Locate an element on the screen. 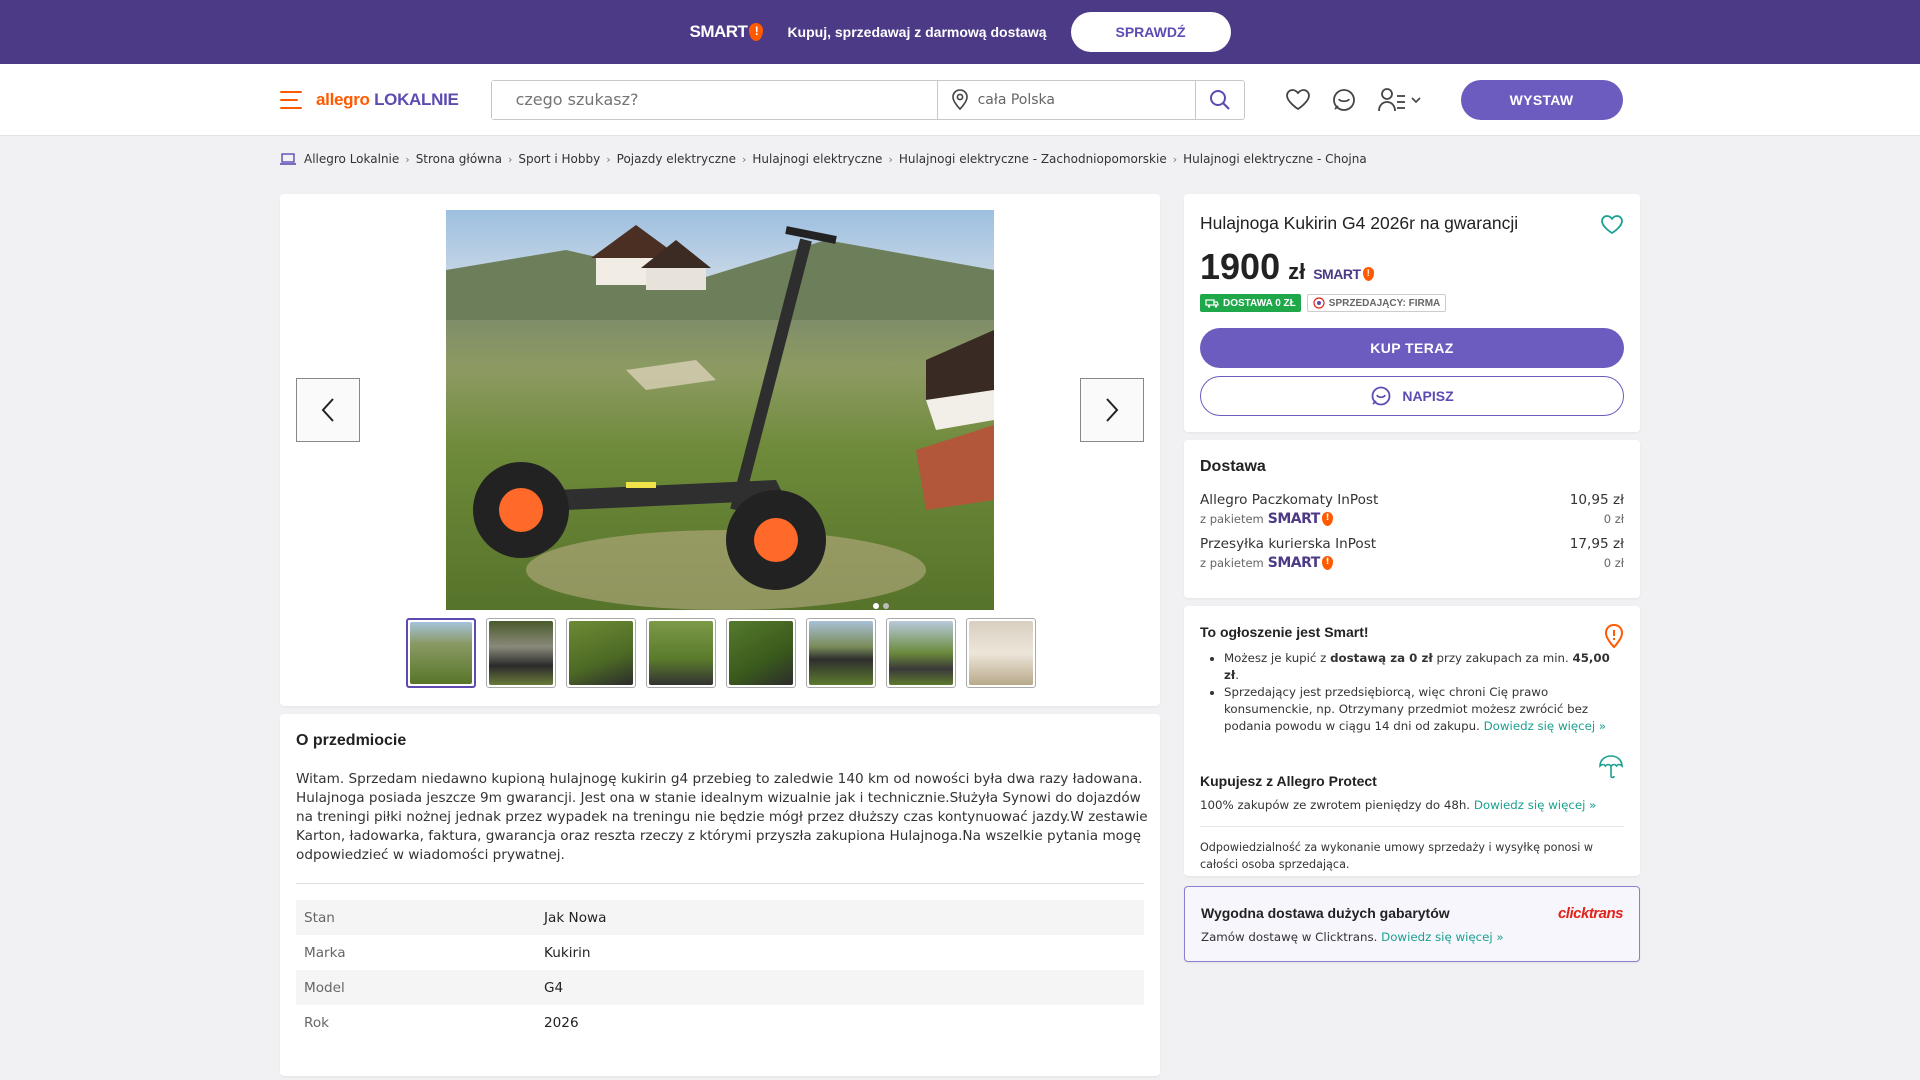 This screenshot has height=1080, width=1920. param-key: Rok is located at coordinates (317, 1022).